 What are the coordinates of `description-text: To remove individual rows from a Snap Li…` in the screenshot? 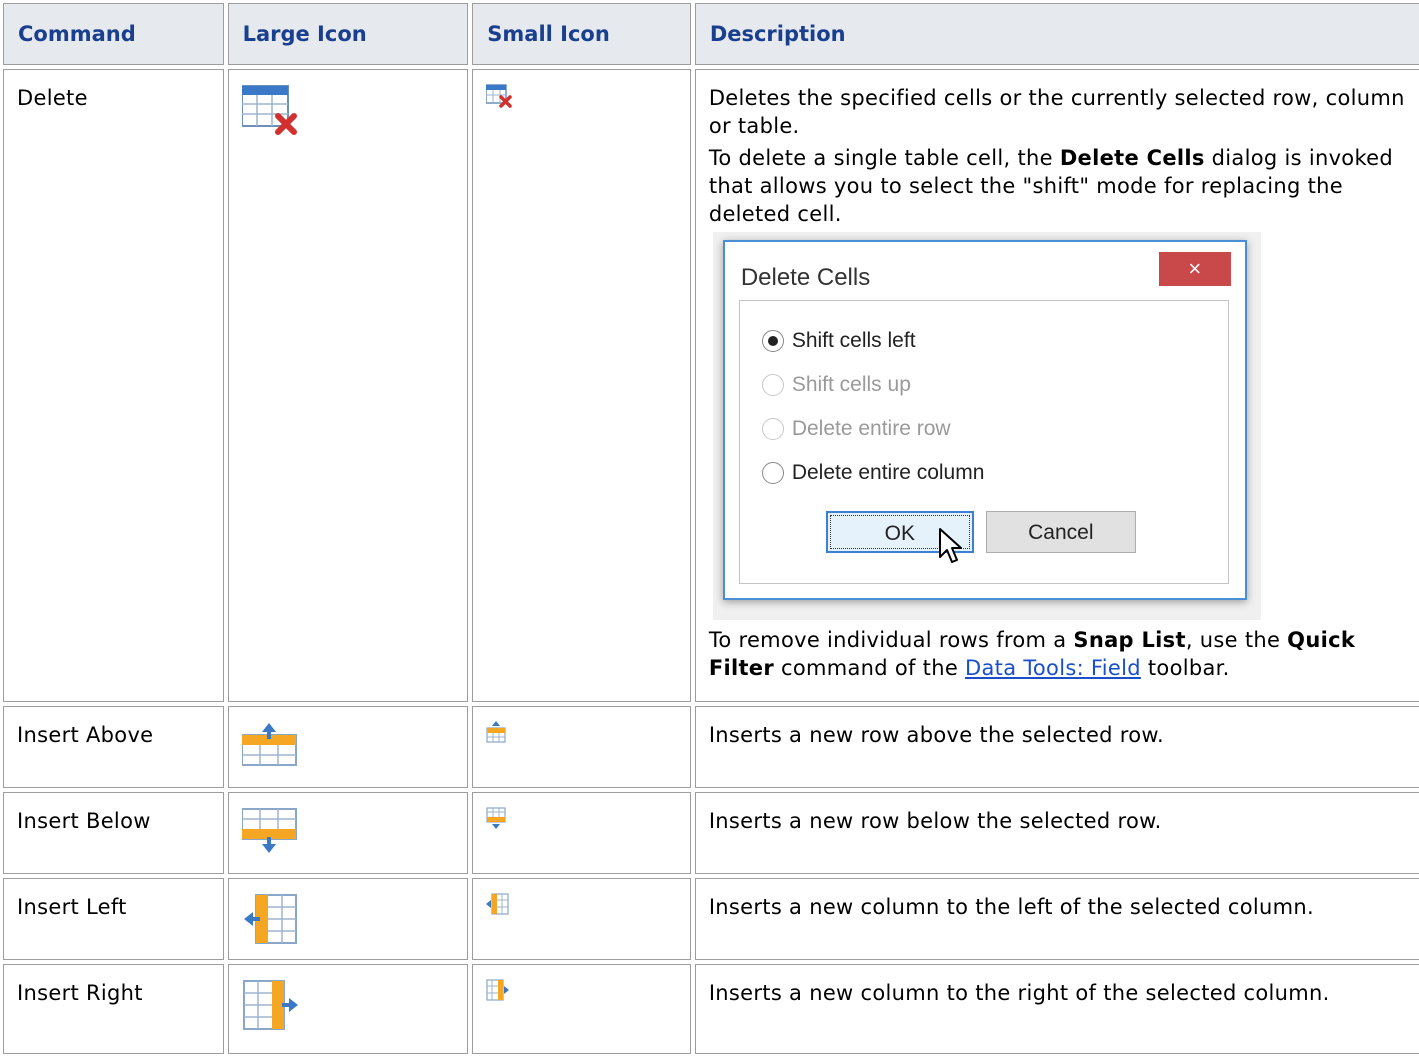 It's located at (1032, 654).